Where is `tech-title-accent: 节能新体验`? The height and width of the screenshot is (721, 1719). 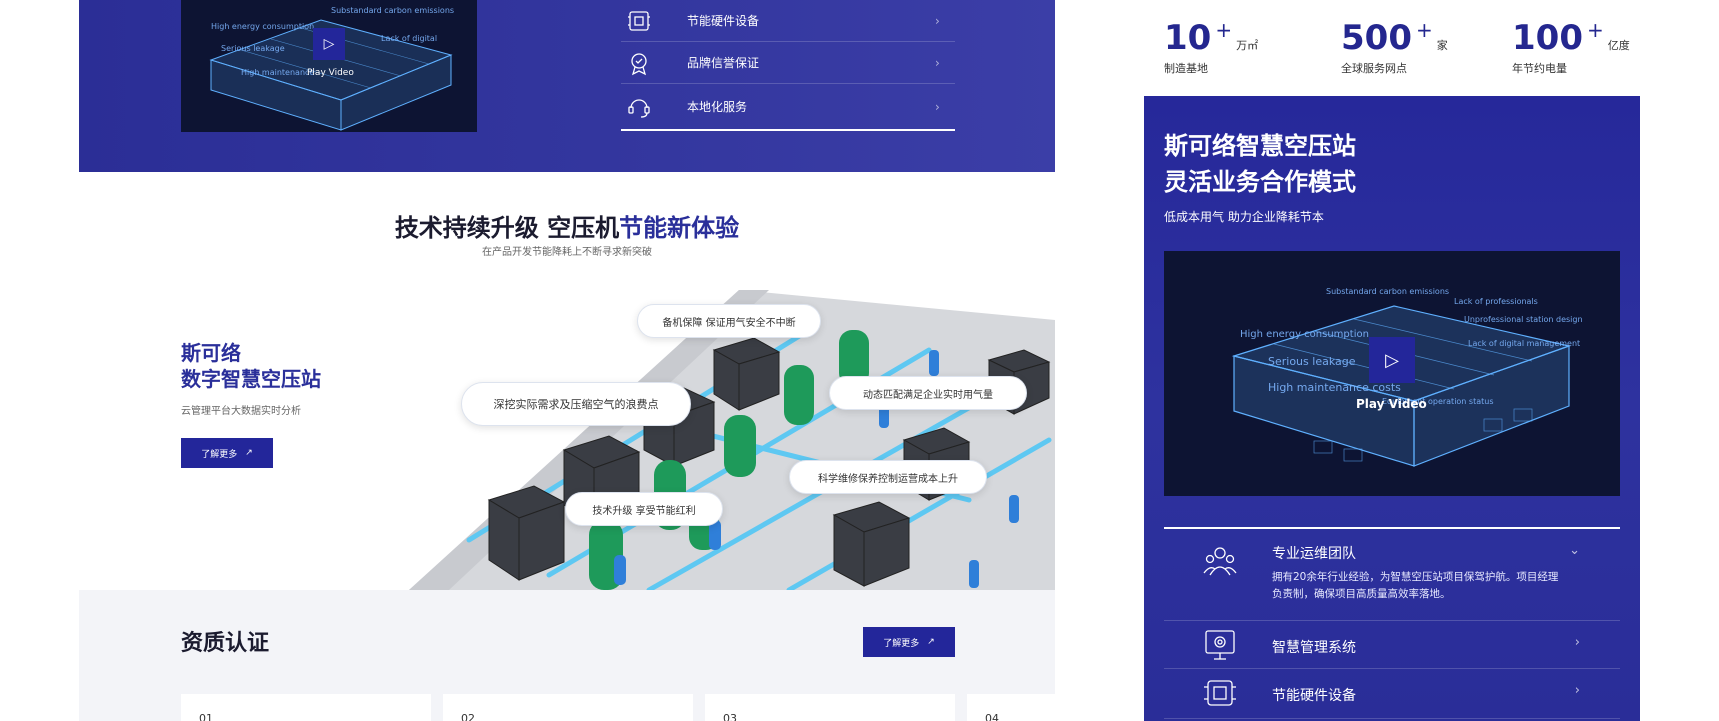
tech-title-accent: 节能新体验 is located at coordinates (679, 228).